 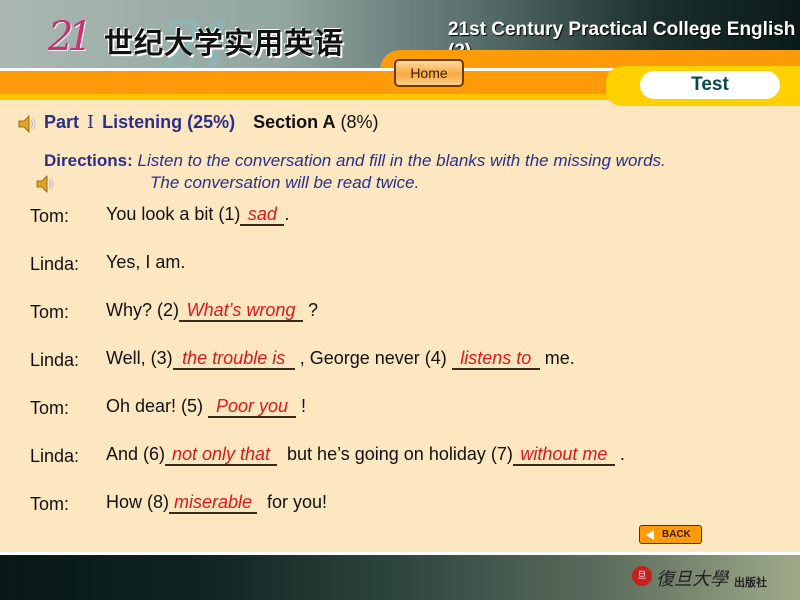 I want to click on back-label: BACK, so click(x=676, y=534).